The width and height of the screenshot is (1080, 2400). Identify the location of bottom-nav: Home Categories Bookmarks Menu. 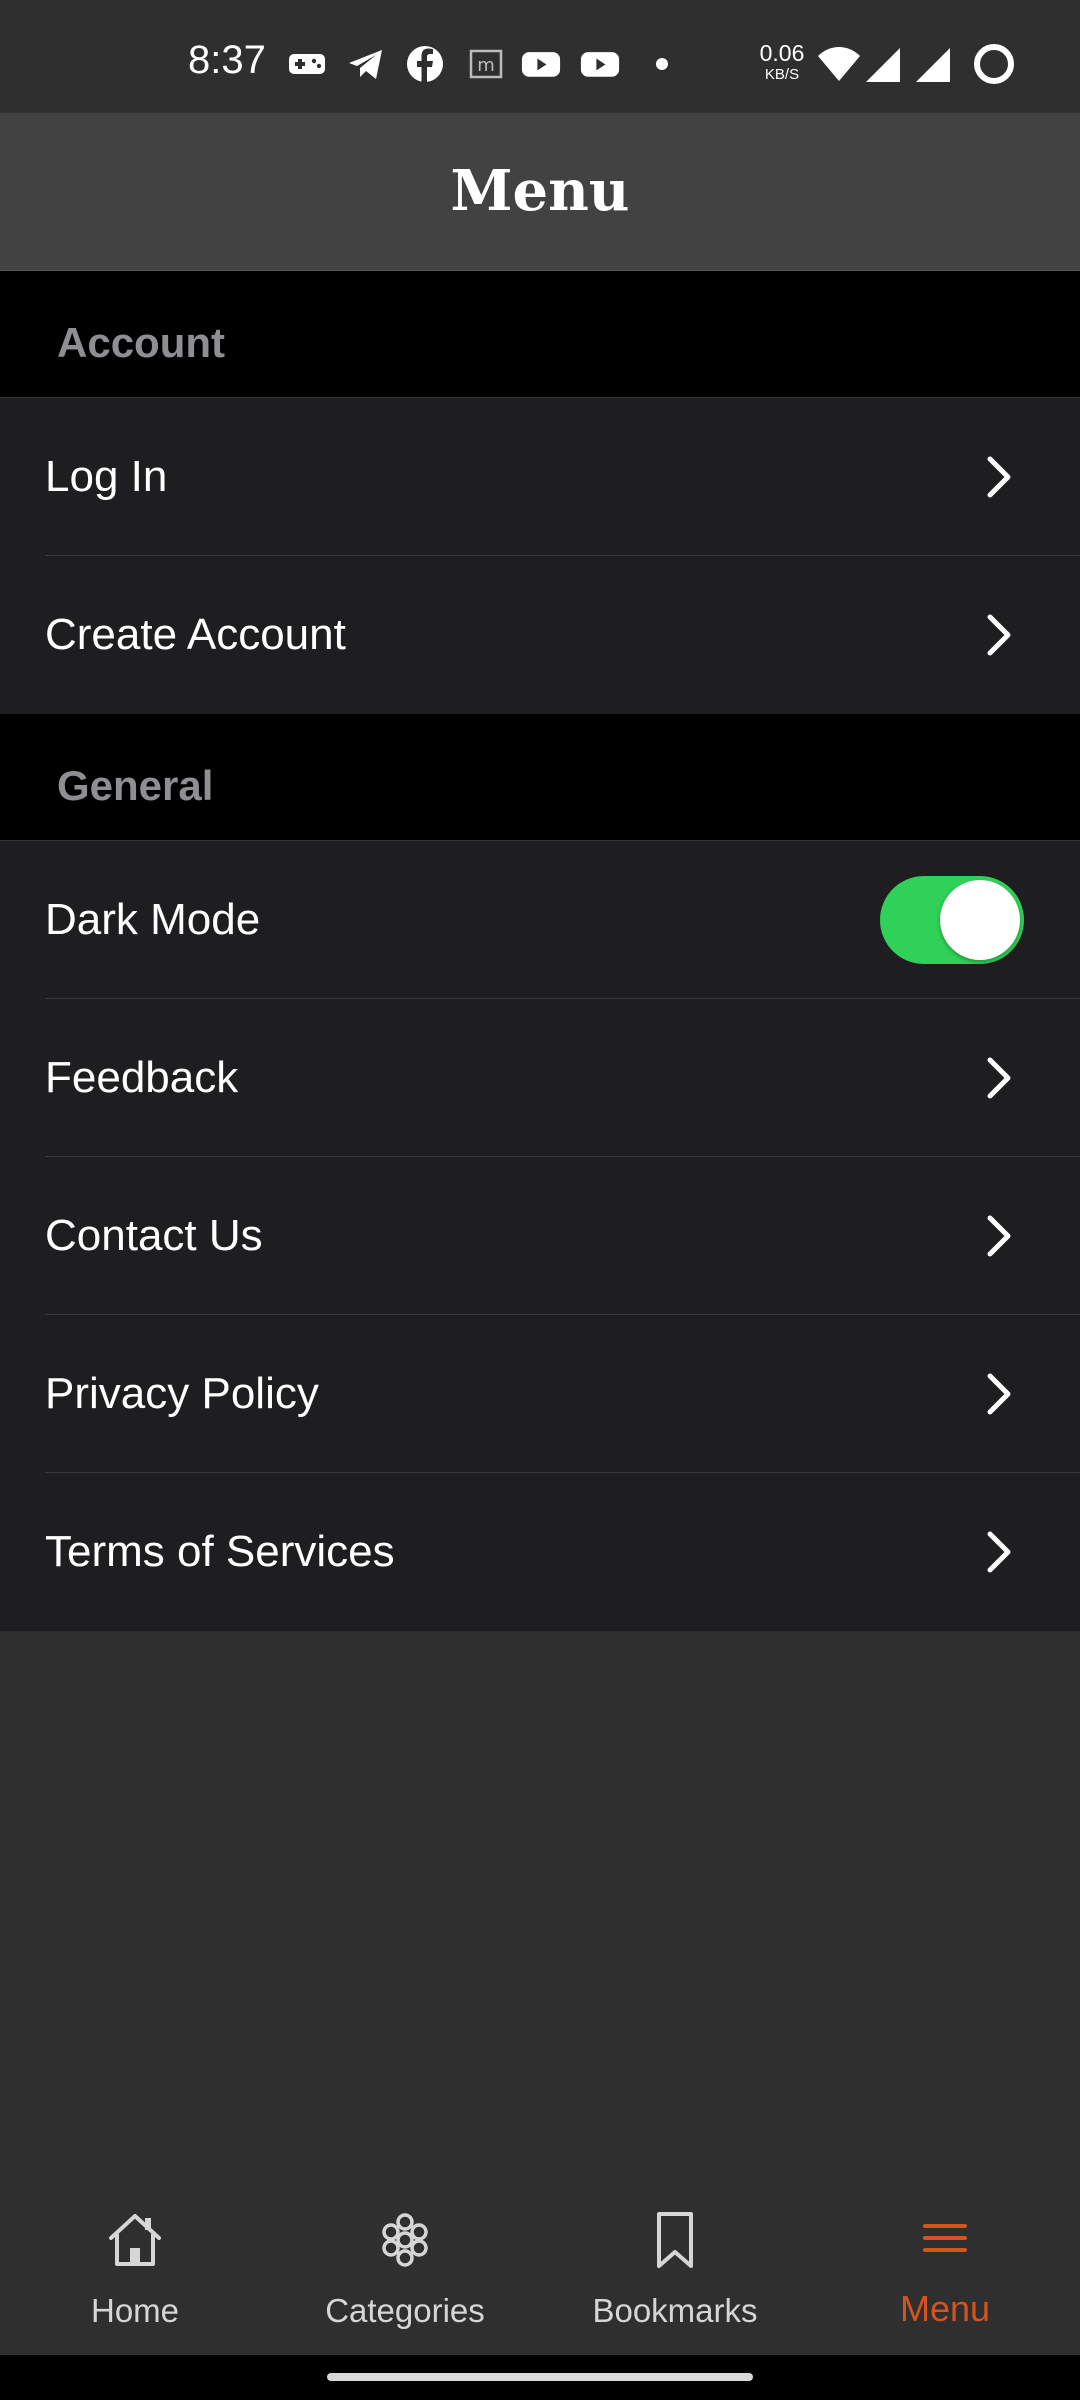
(540, 2262).